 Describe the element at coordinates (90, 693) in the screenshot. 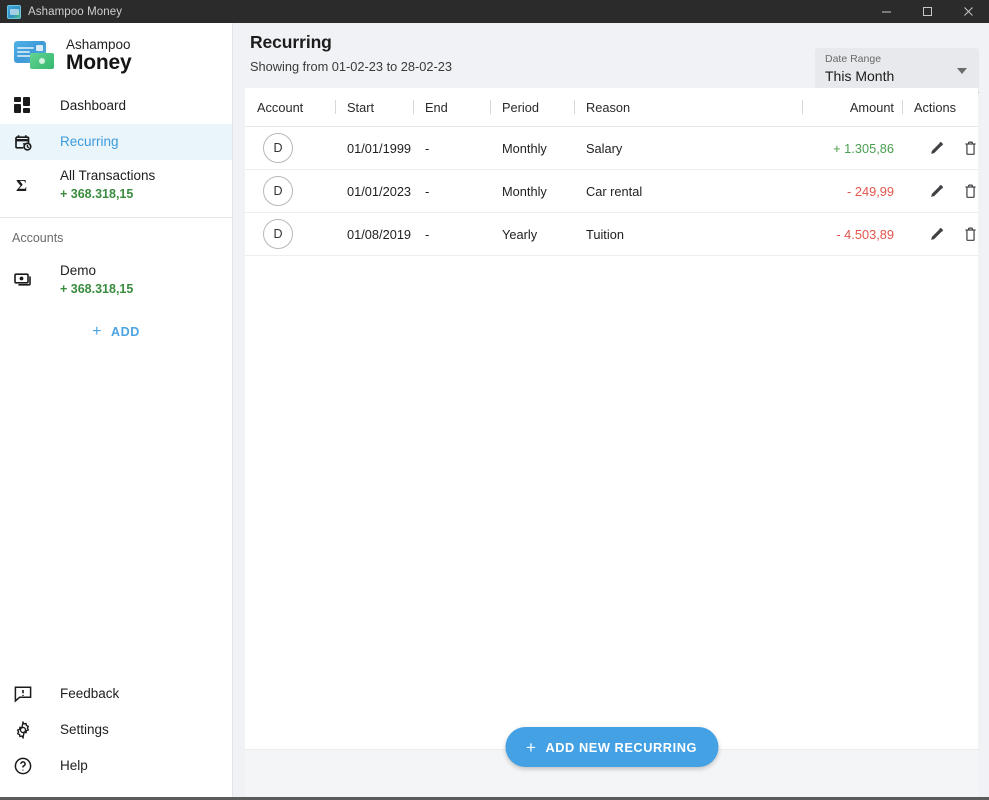

I see `sidebar-item-label: Feedback` at that location.